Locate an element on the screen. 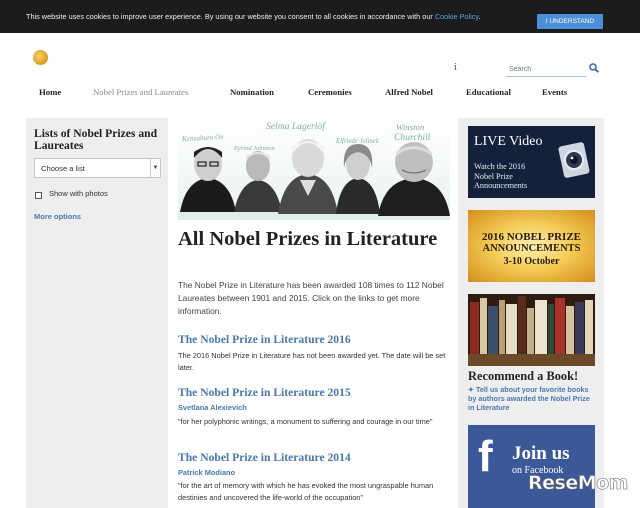 This screenshot has height=508, width=640. cookie-policy-link: Cookie Policy is located at coordinates (457, 16).